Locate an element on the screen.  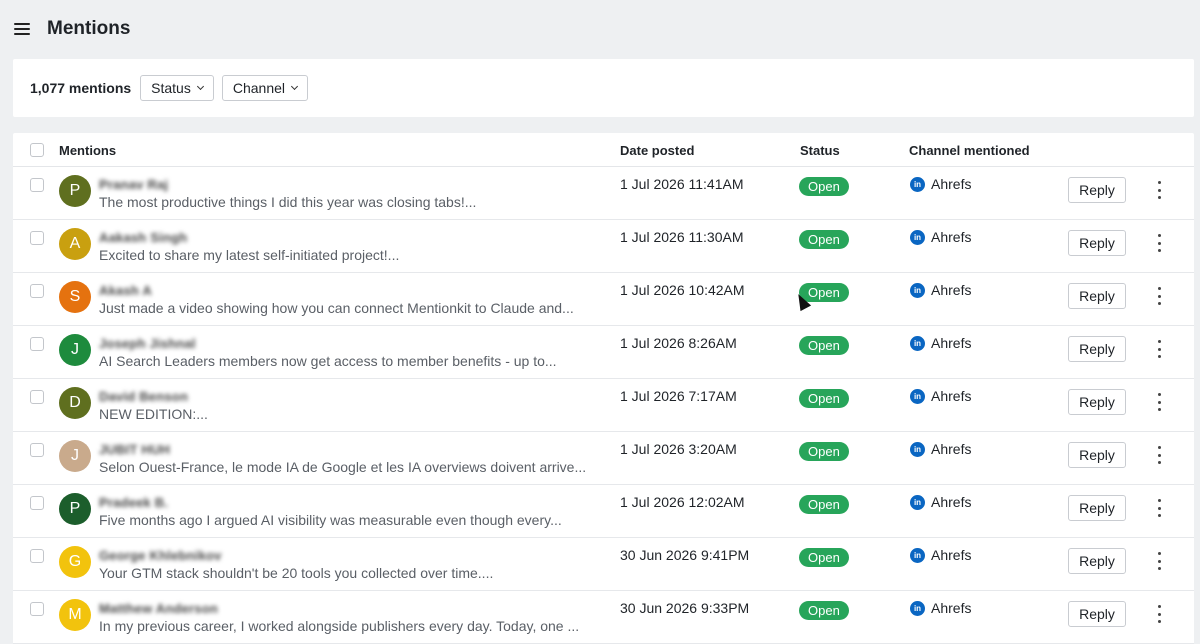
author-name: Akash A is located at coordinates (125, 290).